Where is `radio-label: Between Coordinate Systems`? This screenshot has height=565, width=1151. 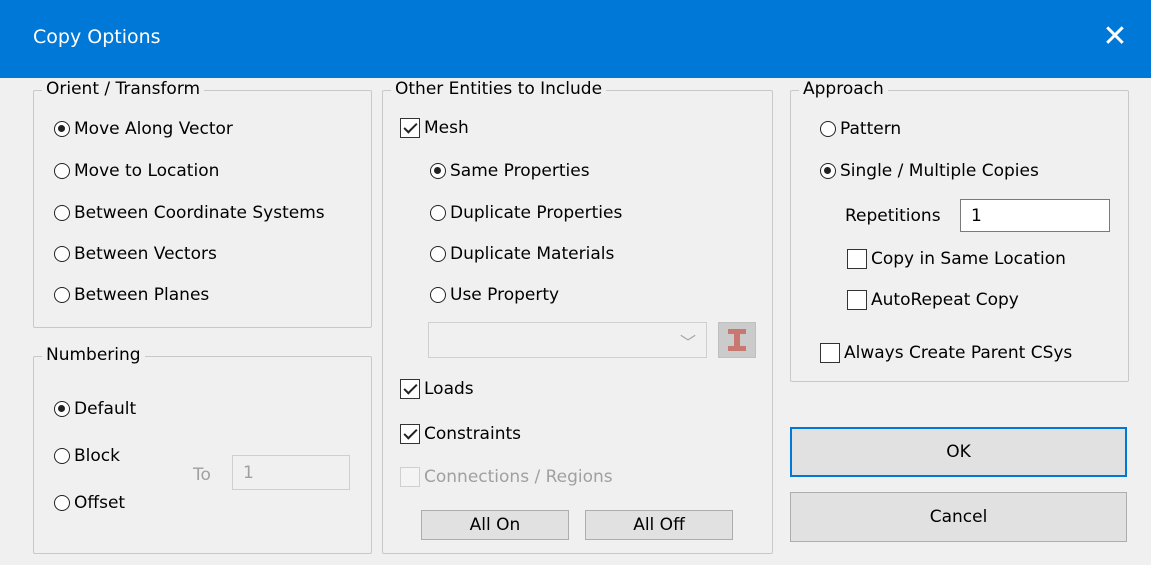 radio-label: Between Coordinate Systems is located at coordinates (199, 213).